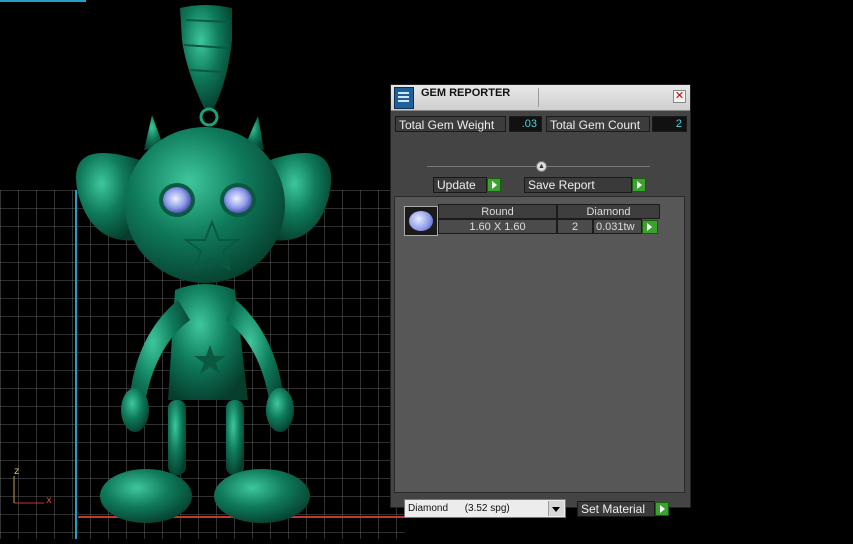  What do you see at coordinates (669, 124) in the screenshot?
I see `total-gem-count-value: 2` at bounding box center [669, 124].